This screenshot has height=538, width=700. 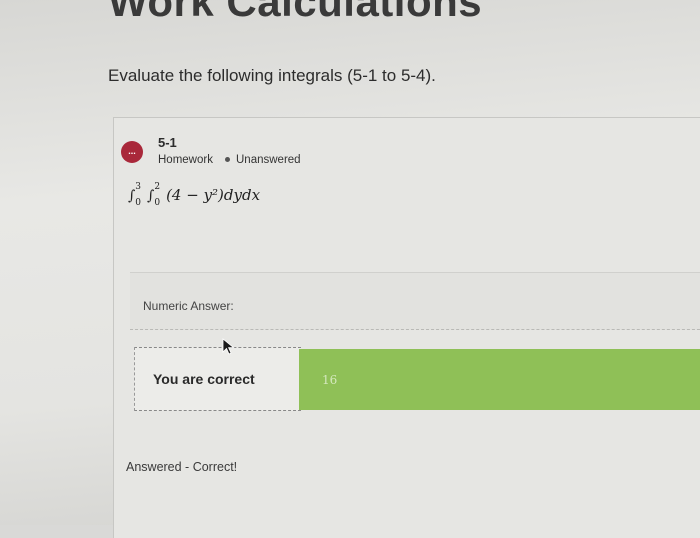 What do you see at coordinates (213, 195) in the screenshot?
I see `integrand: (4 − y²)dydx` at bounding box center [213, 195].